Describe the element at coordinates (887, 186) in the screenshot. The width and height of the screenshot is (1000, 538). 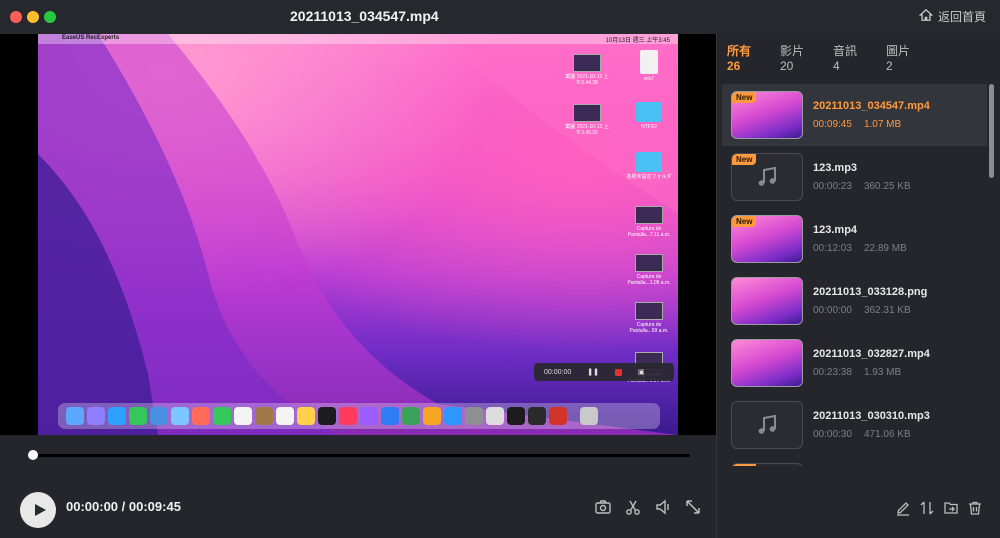
I see `recording-size: 360.25 KB` at that location.